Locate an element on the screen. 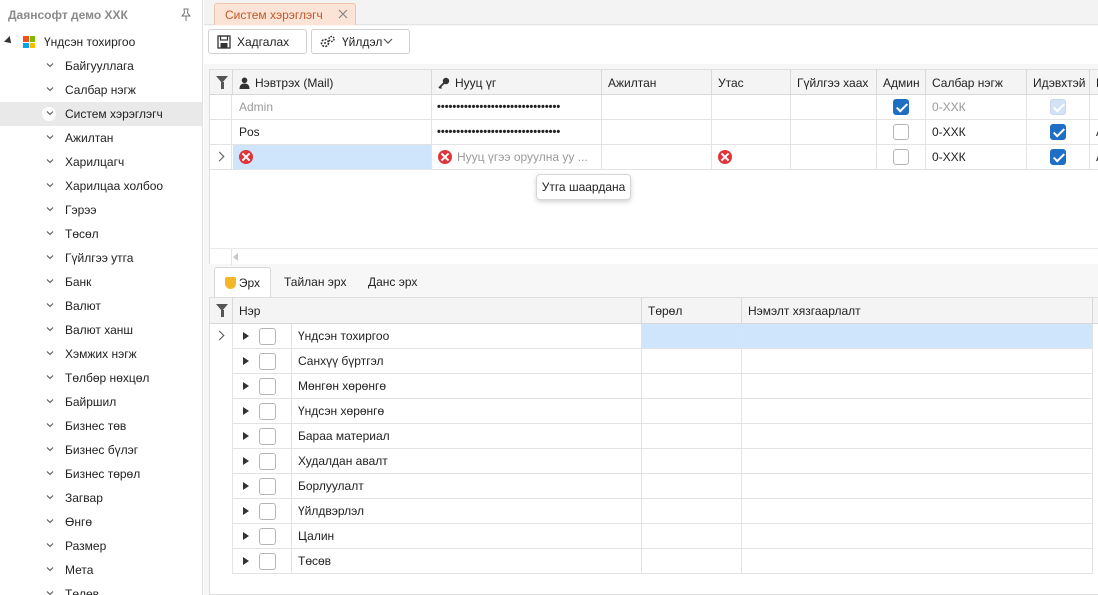 Image resolution: width=1098 pixels, height=595 pixels. name-cell: Үндсэн хөрөнгө is located at coordinates (467, 411).